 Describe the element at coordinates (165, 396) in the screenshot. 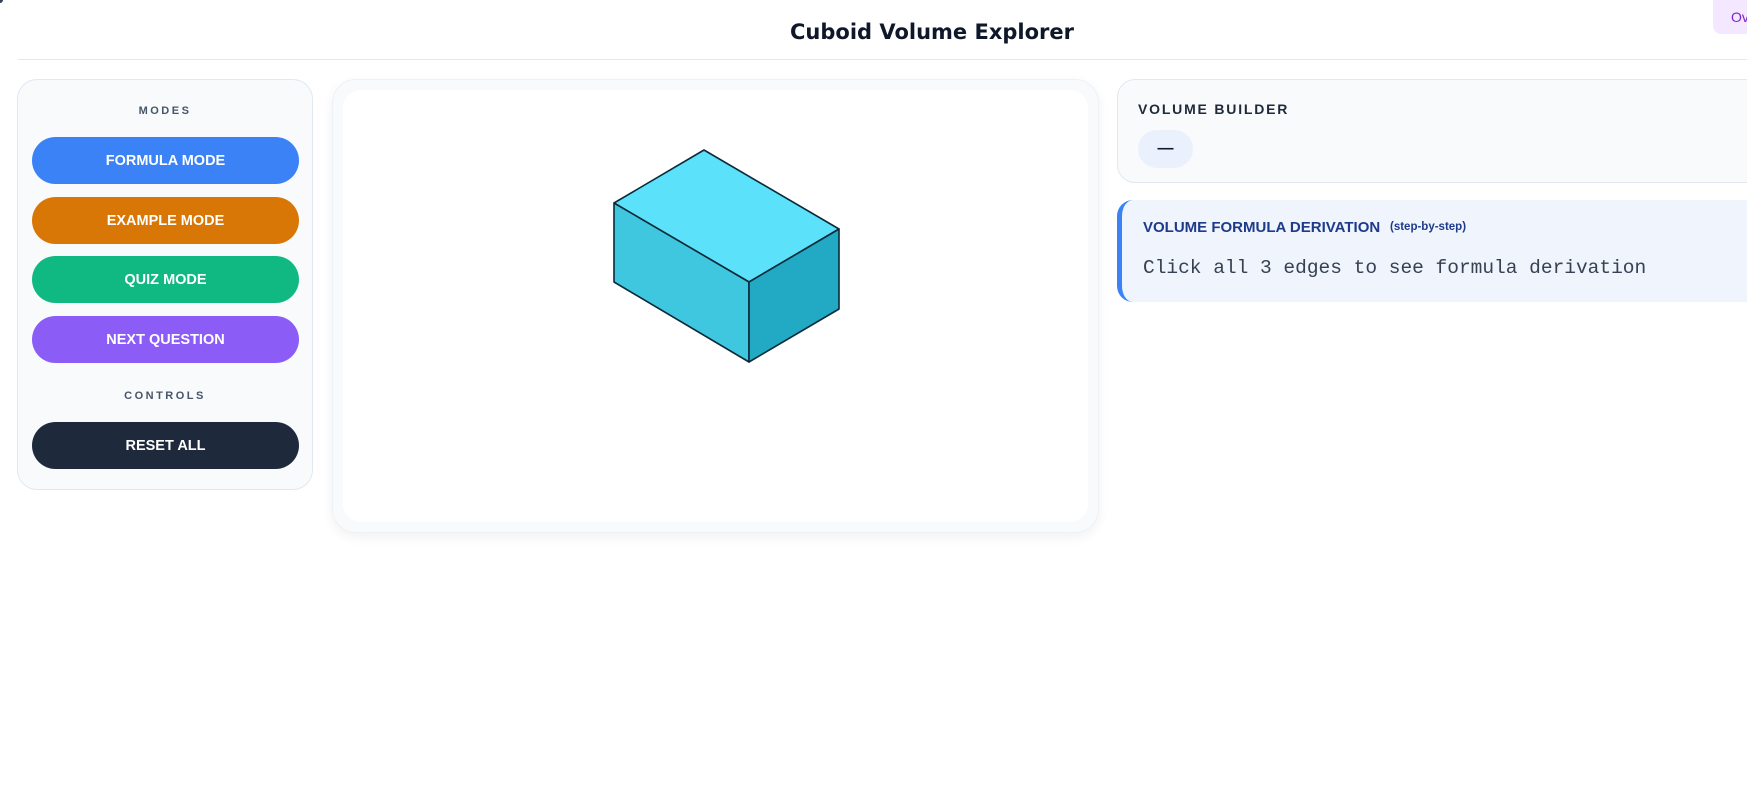

I see `controls-label: CONTROLS` at that location.